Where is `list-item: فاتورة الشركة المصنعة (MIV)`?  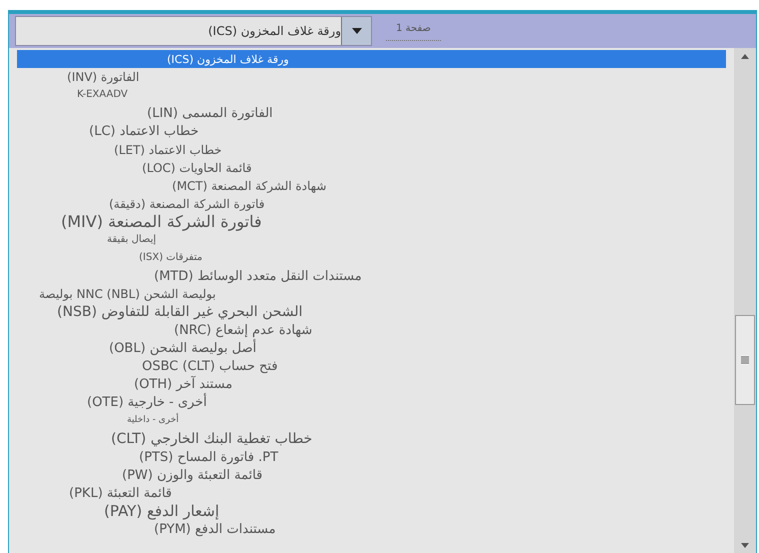
list-item: فاتورة الشركة المصنعة (MIV) is located at coordinates (371, 221).